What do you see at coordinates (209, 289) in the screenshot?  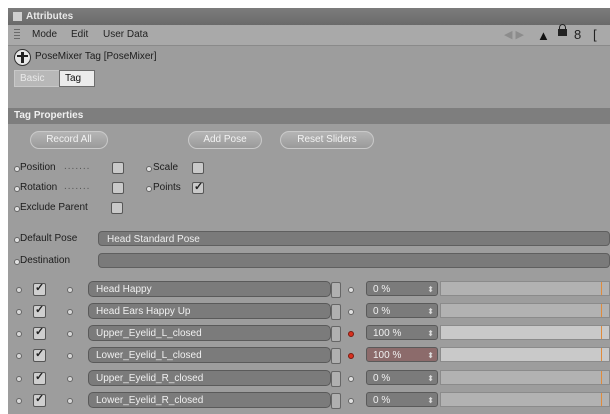 I see `pose-name-field: Head Happy` at bounding box center [209, 289].